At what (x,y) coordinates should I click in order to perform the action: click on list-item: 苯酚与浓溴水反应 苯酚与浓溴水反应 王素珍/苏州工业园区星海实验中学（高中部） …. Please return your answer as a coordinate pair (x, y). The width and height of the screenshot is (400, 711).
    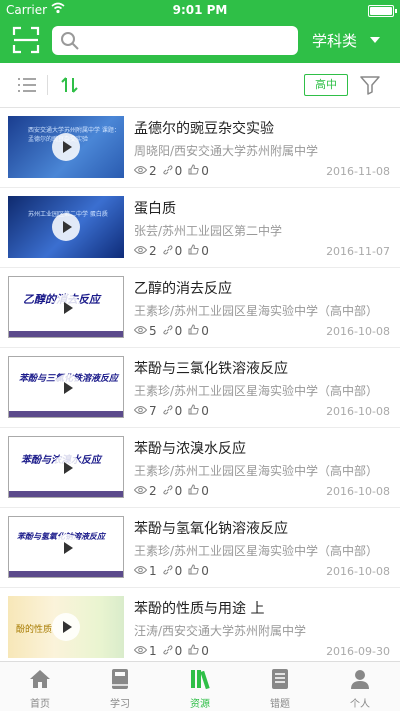
    Looking at the image, I should click on (200, 468).